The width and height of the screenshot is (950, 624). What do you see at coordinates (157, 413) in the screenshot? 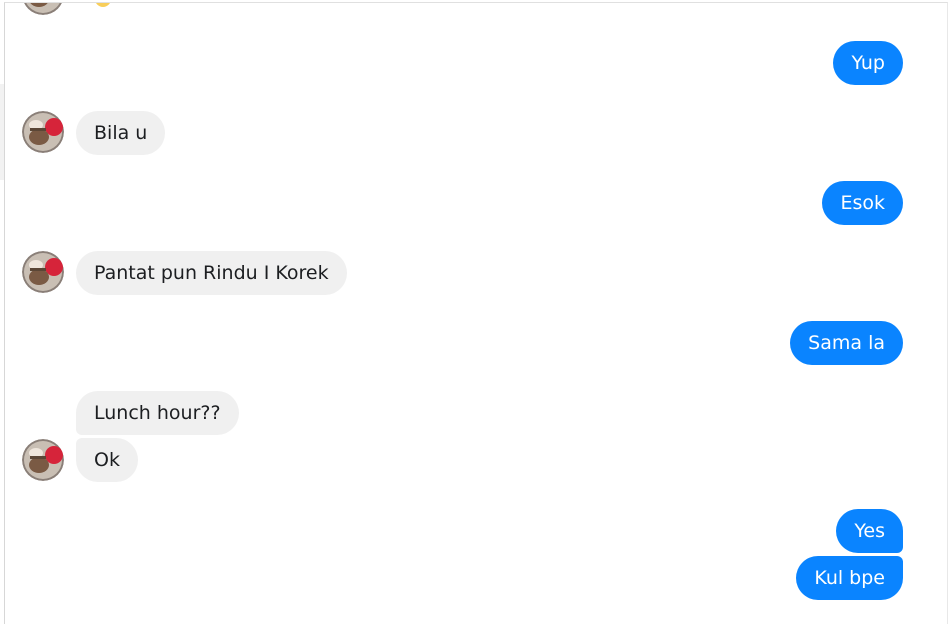
I see `incoming-message: Lunch hour??` at bounding box center [157, 413].